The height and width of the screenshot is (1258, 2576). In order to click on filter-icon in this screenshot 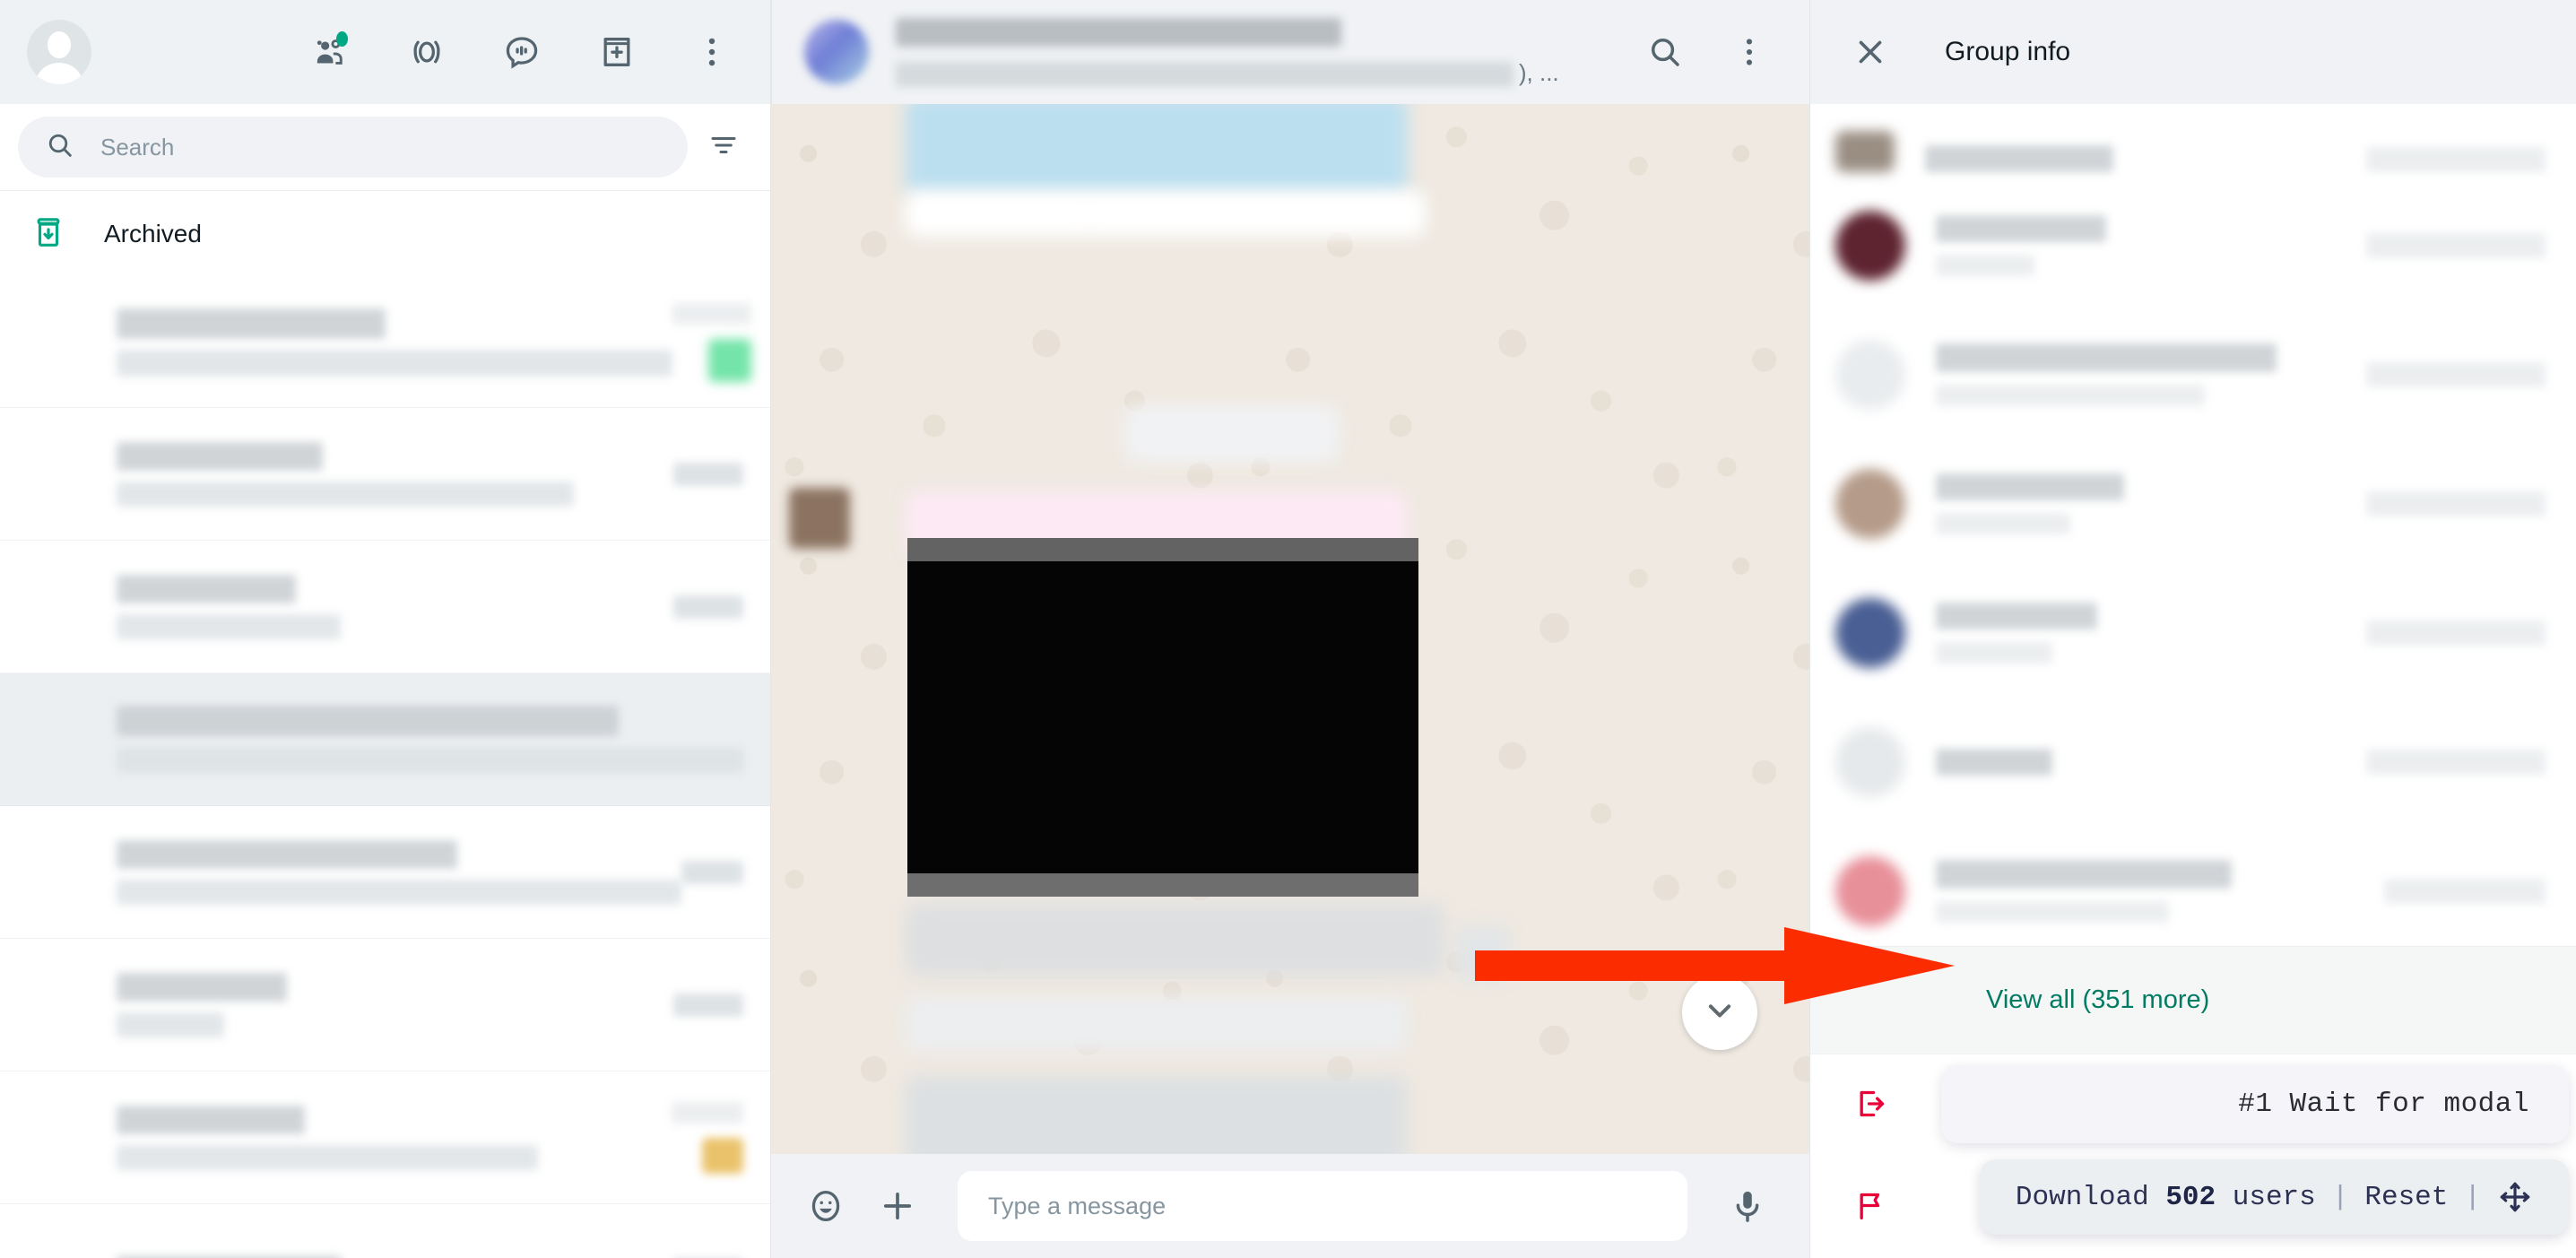, I will do `click(723, 148)`.